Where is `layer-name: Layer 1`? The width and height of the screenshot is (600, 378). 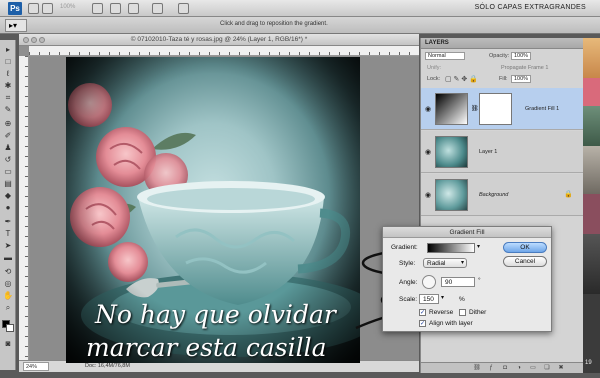
layer-name: Layer 1 is located at coordinates (488, 152).